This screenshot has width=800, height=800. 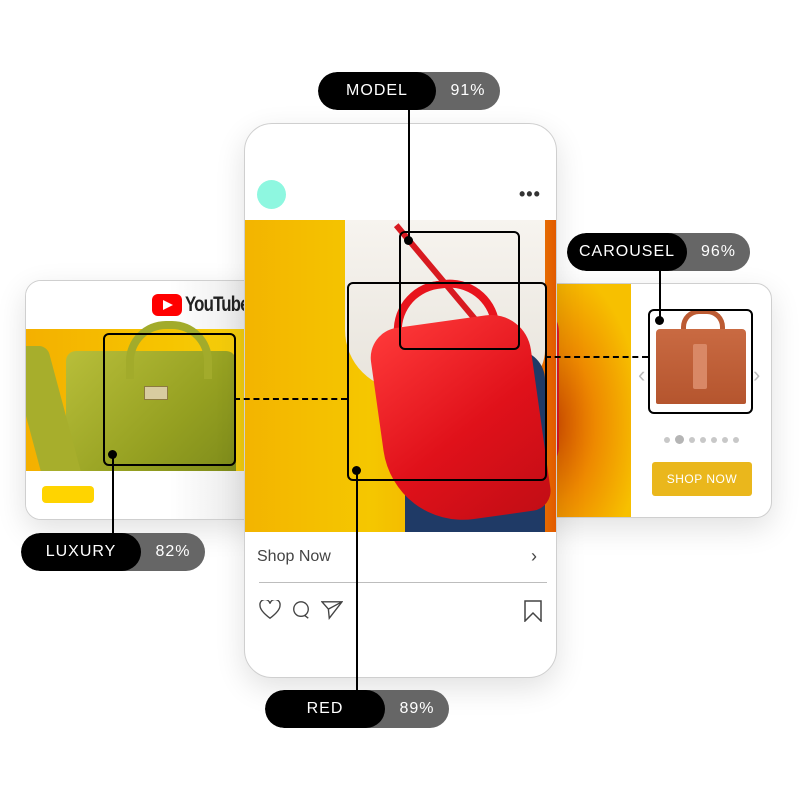 I want to click on carousel-label: CAROUSEL 96%, so click(x=658, y=252).